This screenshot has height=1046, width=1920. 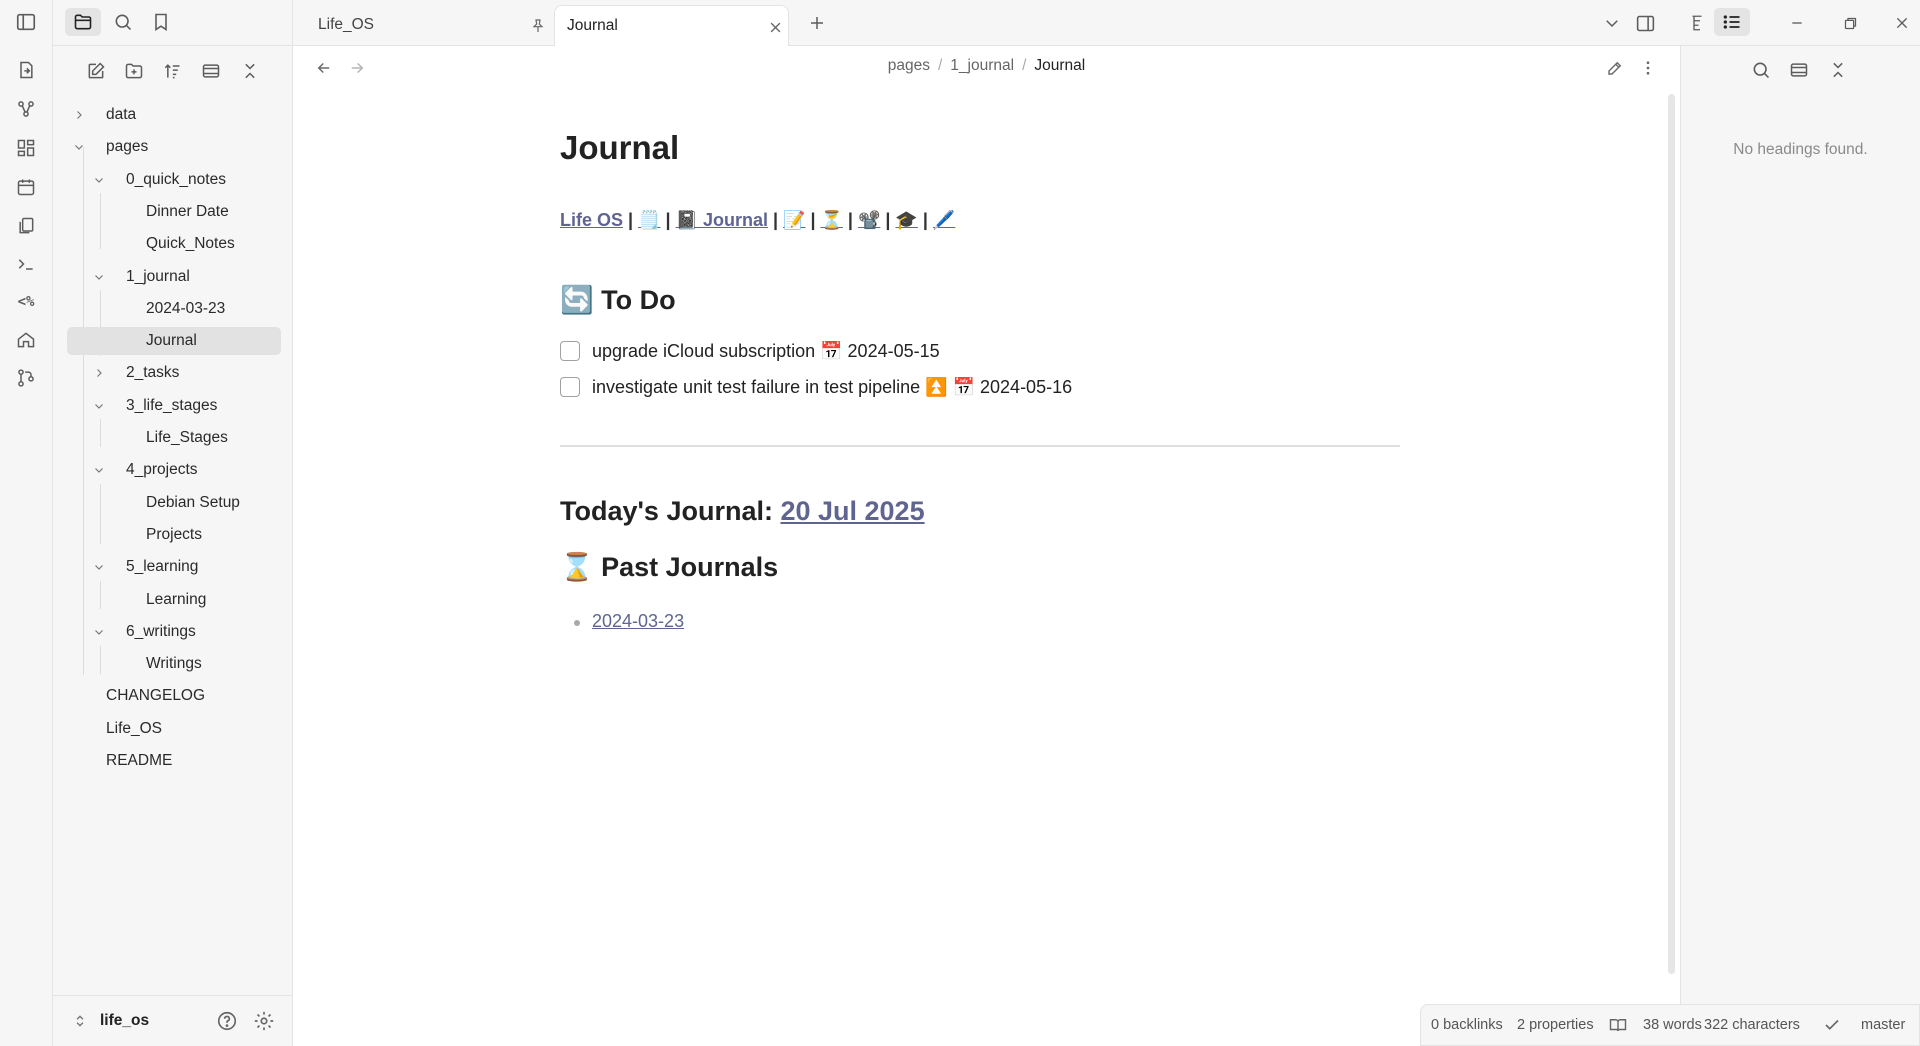 I want to click on tree-file-life-stages: Life_Stages, so click(x=172, y=438).